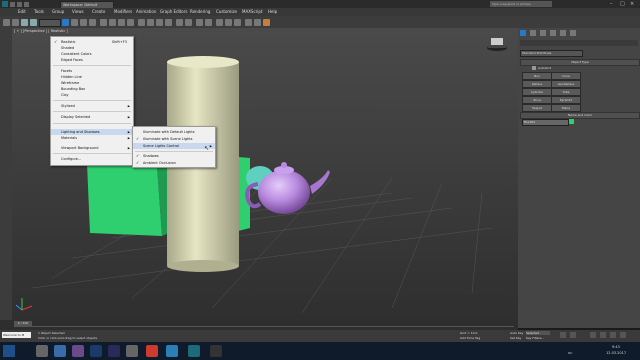  Describe the element at coordinates (228, 22) in the screenshot. I see `schematic-view-icon` at that location.